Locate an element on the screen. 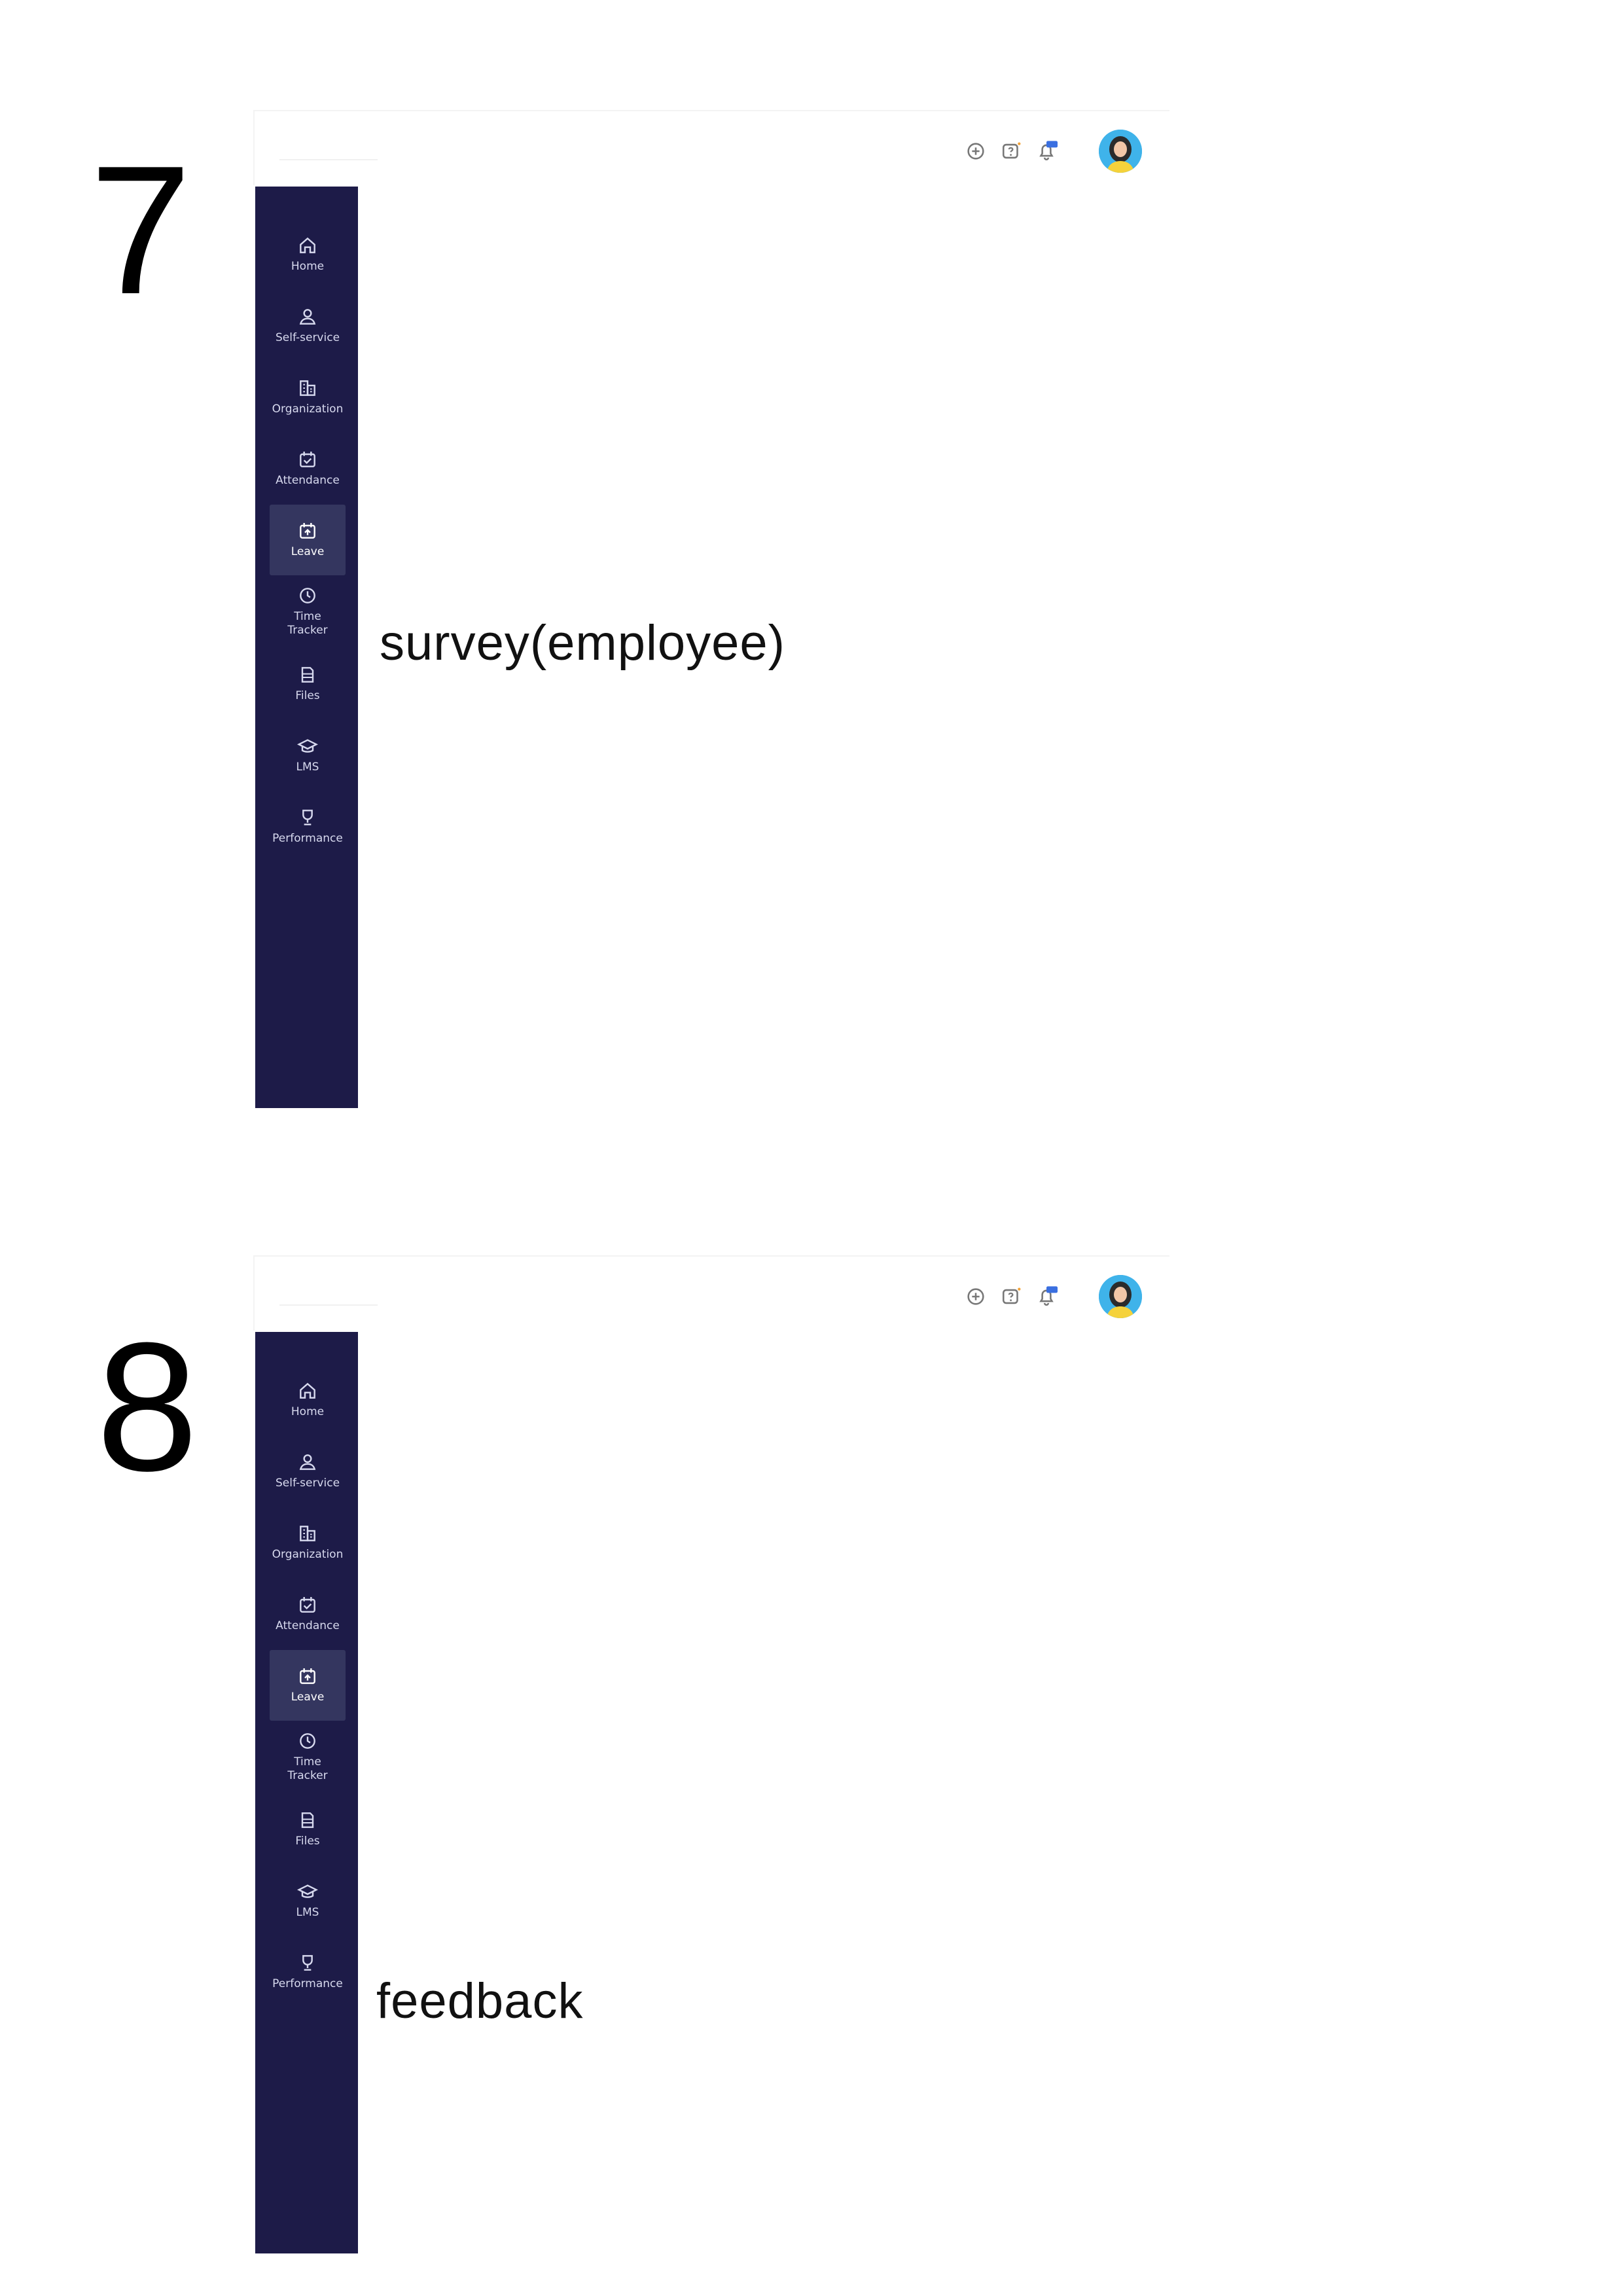 The height and width of the screenshot is (2296, 1623). frame-number-7: 7 is located at coordinates (141, 230).